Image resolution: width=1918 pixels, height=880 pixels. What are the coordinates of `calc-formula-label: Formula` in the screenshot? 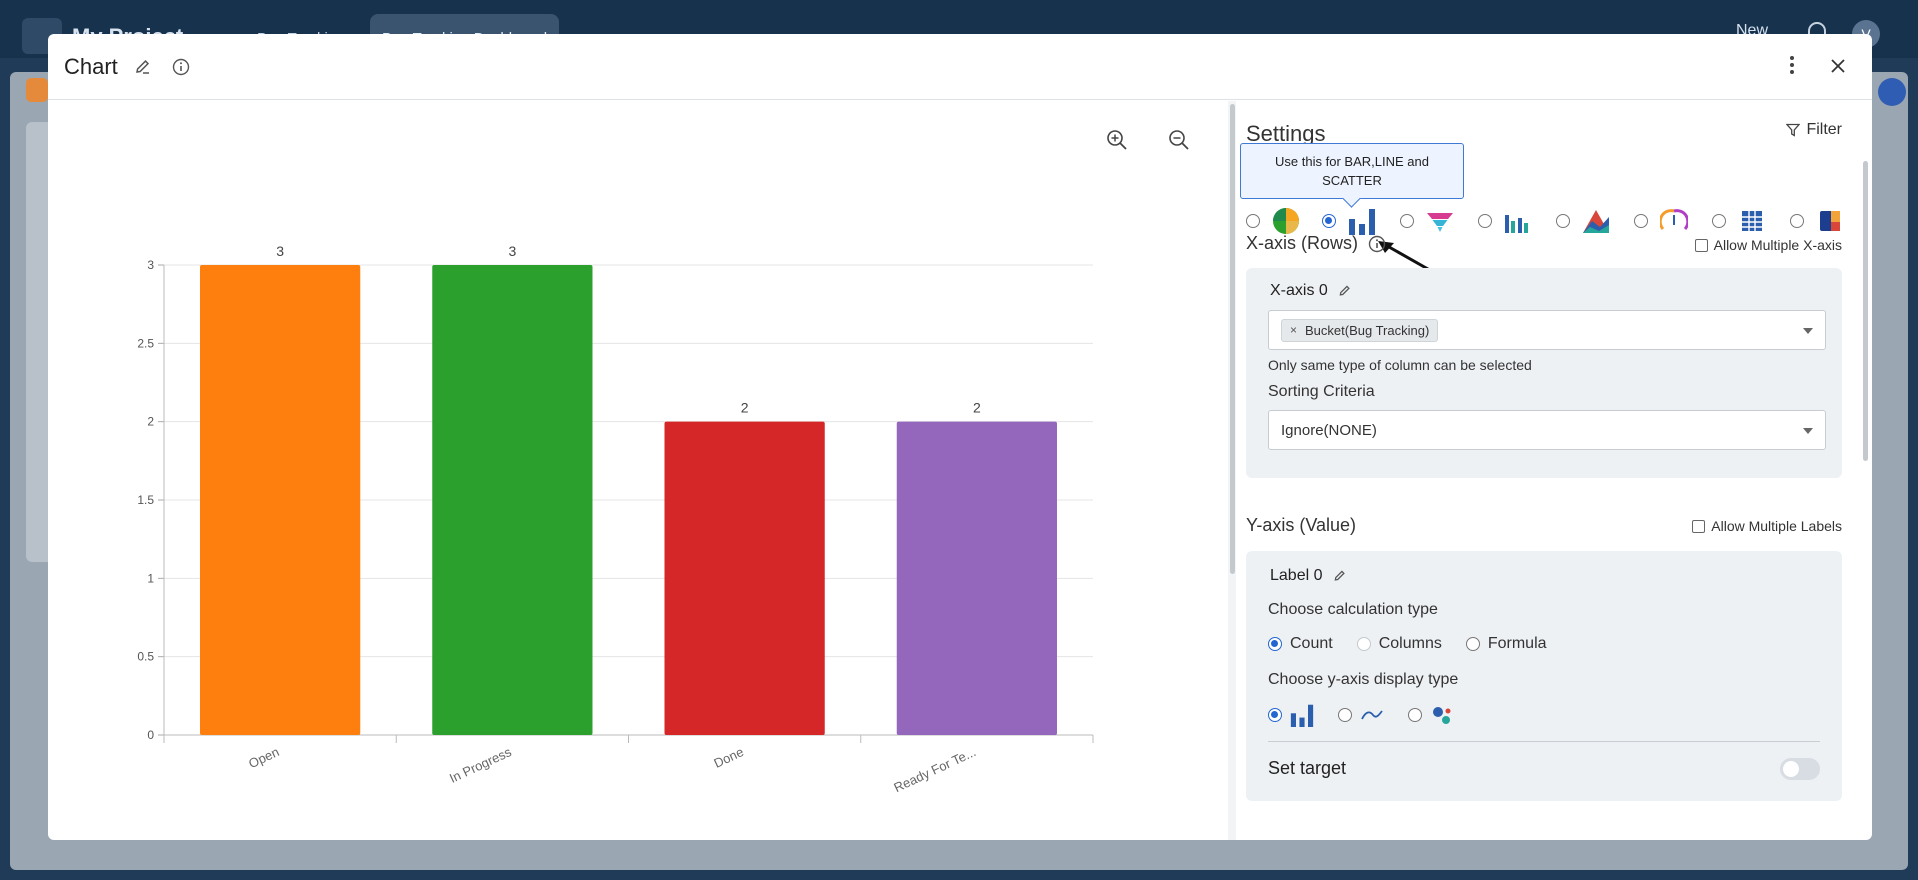 It's located at (1517, 643).